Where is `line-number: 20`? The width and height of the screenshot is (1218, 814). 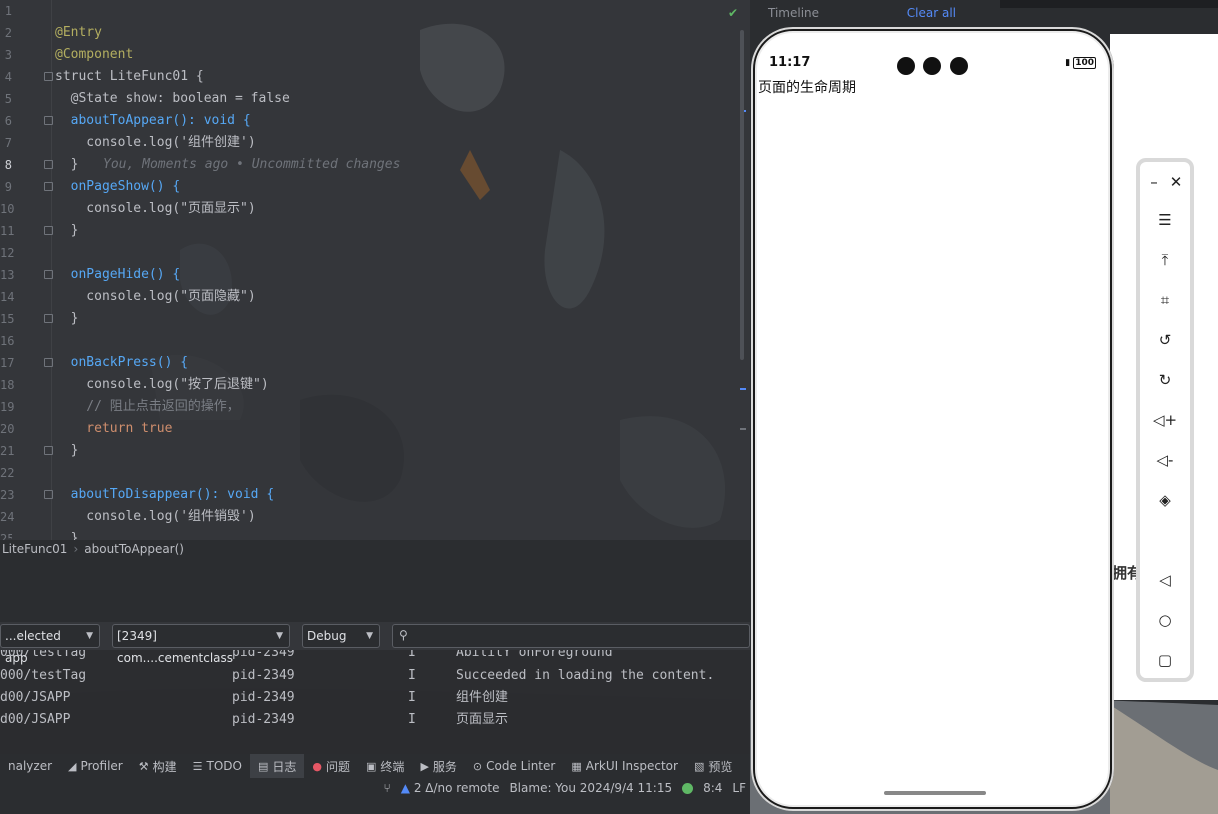
line-number: 20 is located at coordinates (7, 429).